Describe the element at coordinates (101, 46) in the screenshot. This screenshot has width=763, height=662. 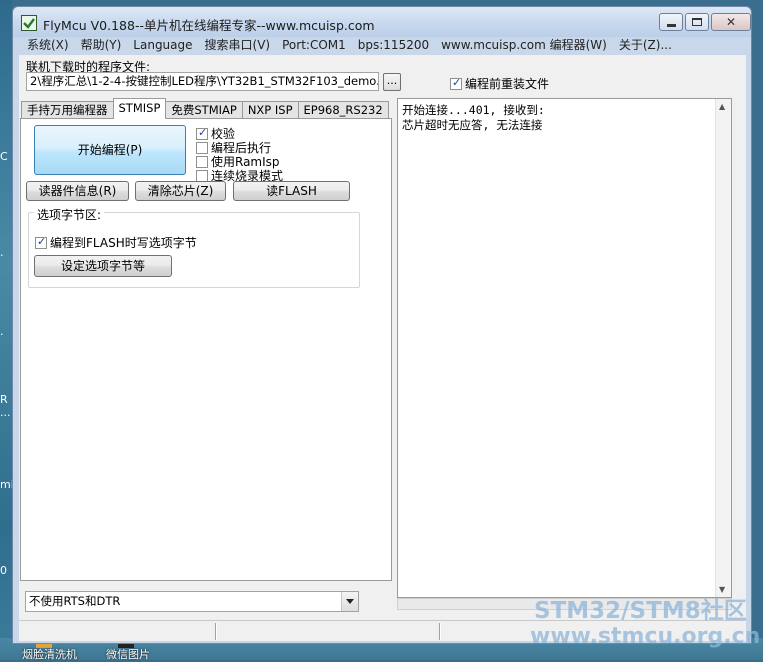
I see `menu-help: 帮助(Y)` at that location.